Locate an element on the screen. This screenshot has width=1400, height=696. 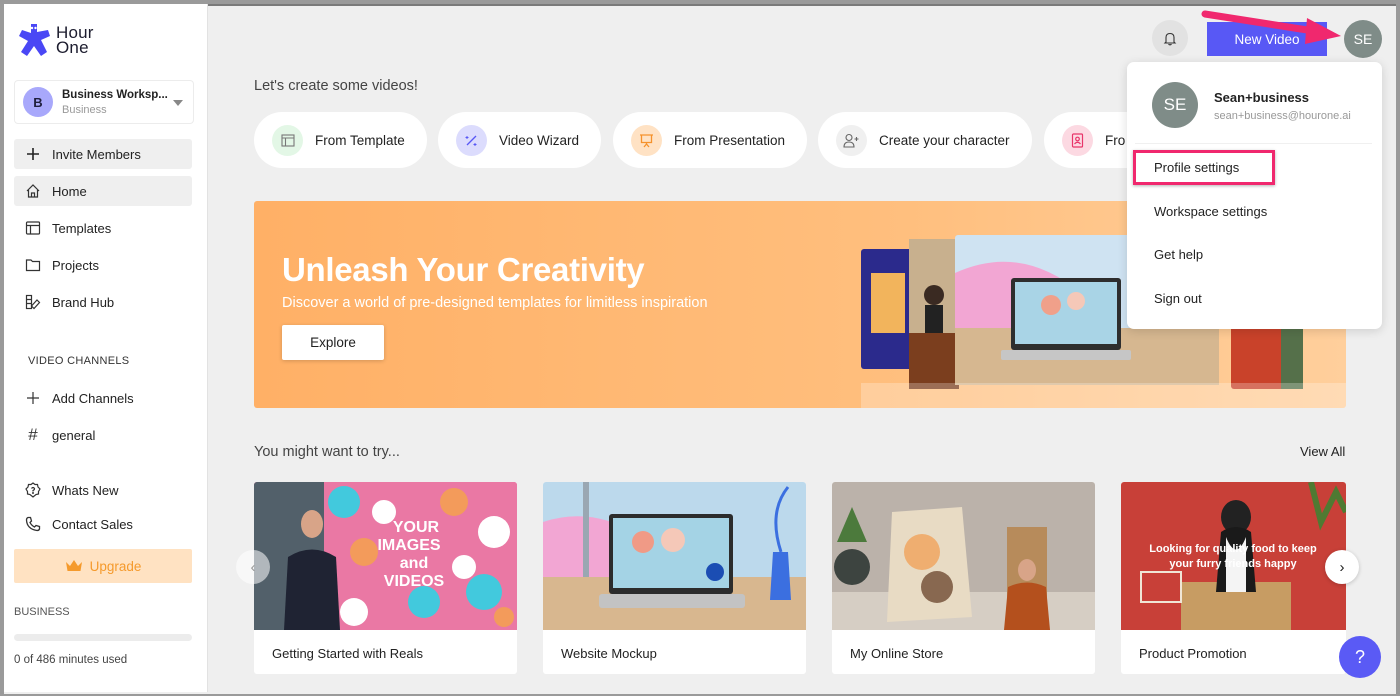
add-user-icon is located at coordinates (851, 140).